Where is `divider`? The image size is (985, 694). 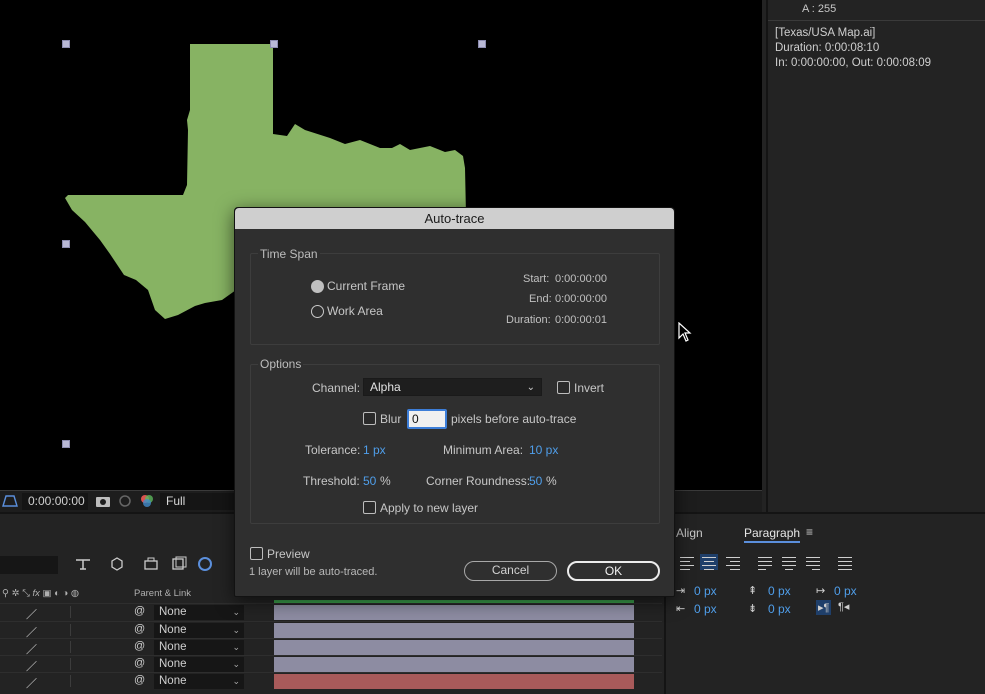
divider is located at coordinates (876, 20).